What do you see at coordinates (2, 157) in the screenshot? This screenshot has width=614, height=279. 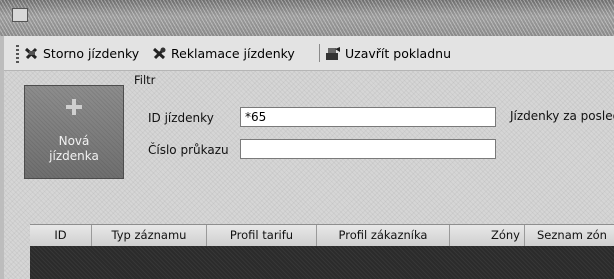 I see `window-left-border` at bounding box center [2, 157].